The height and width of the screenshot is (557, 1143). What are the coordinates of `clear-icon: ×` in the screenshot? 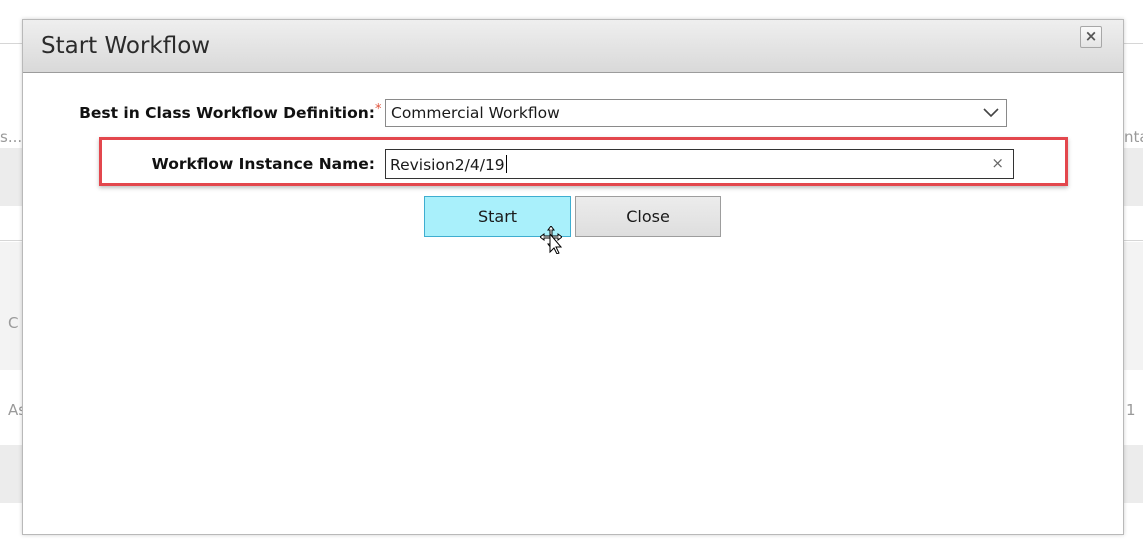 It's located at (997, 163).